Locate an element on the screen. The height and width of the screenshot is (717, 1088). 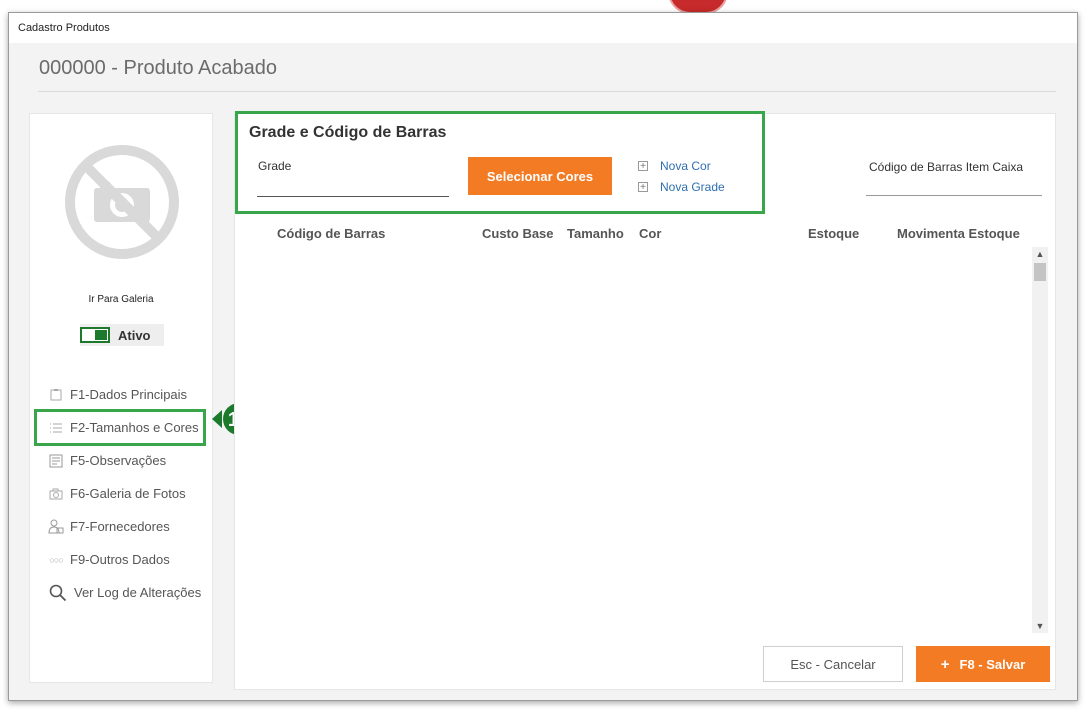
sidebar-item-fornecedores: F7-Fornecedores is located at coordinates (132, 526).